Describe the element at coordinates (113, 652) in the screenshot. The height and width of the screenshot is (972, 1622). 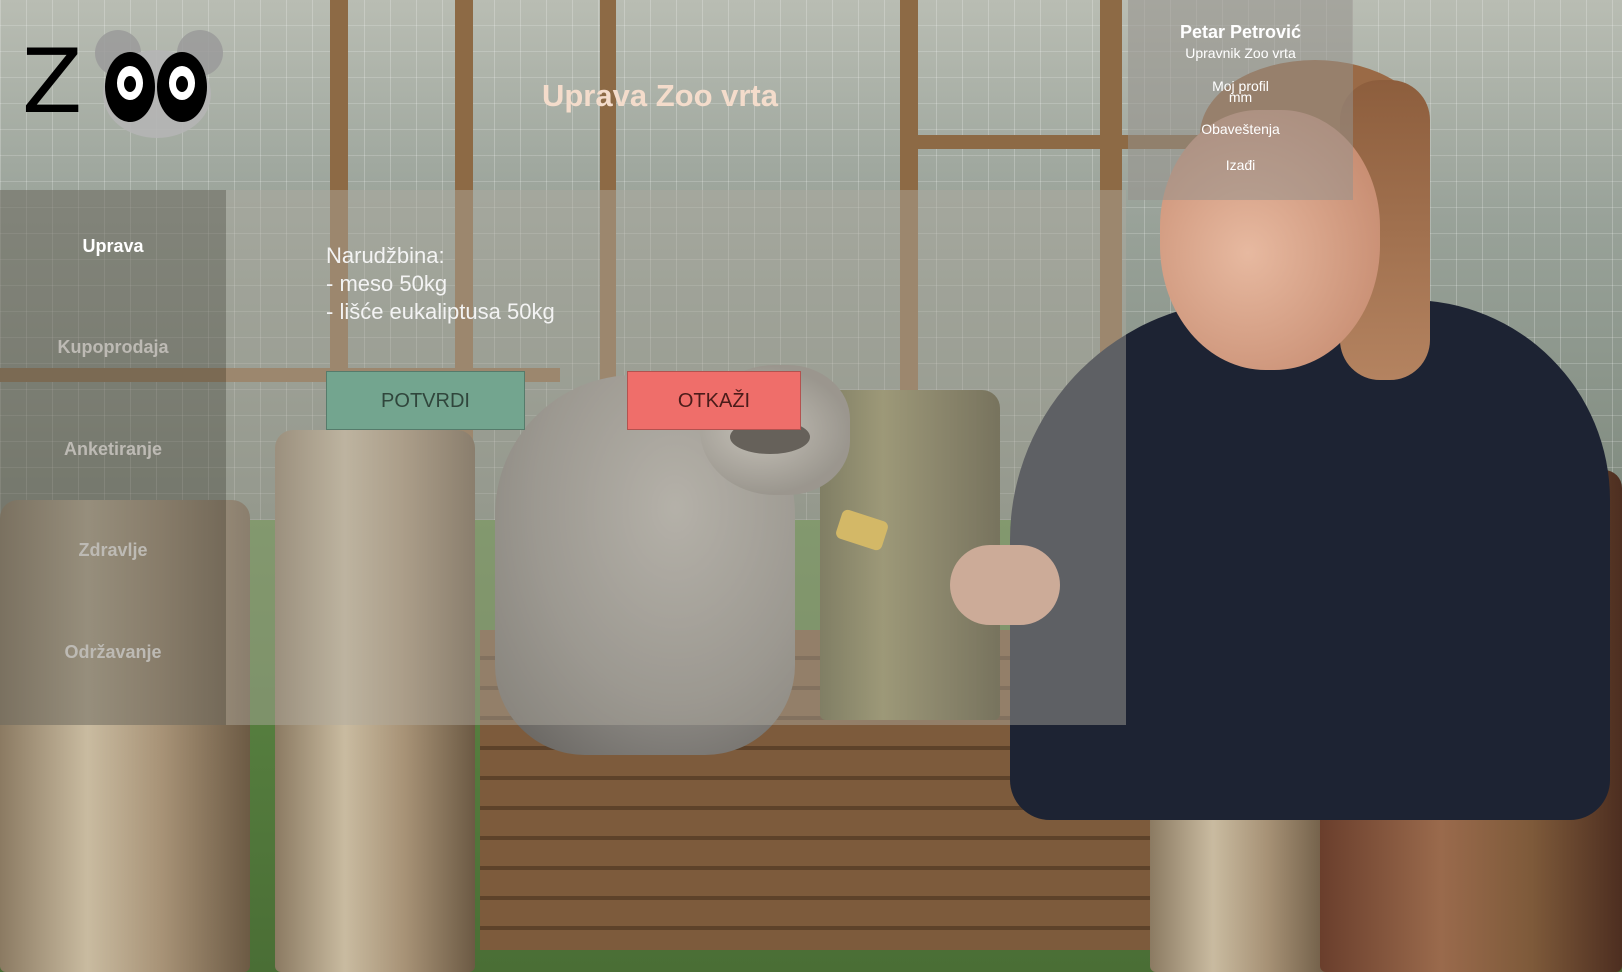
I see `nav-item-odrzavanje: Održavanje` at that location.